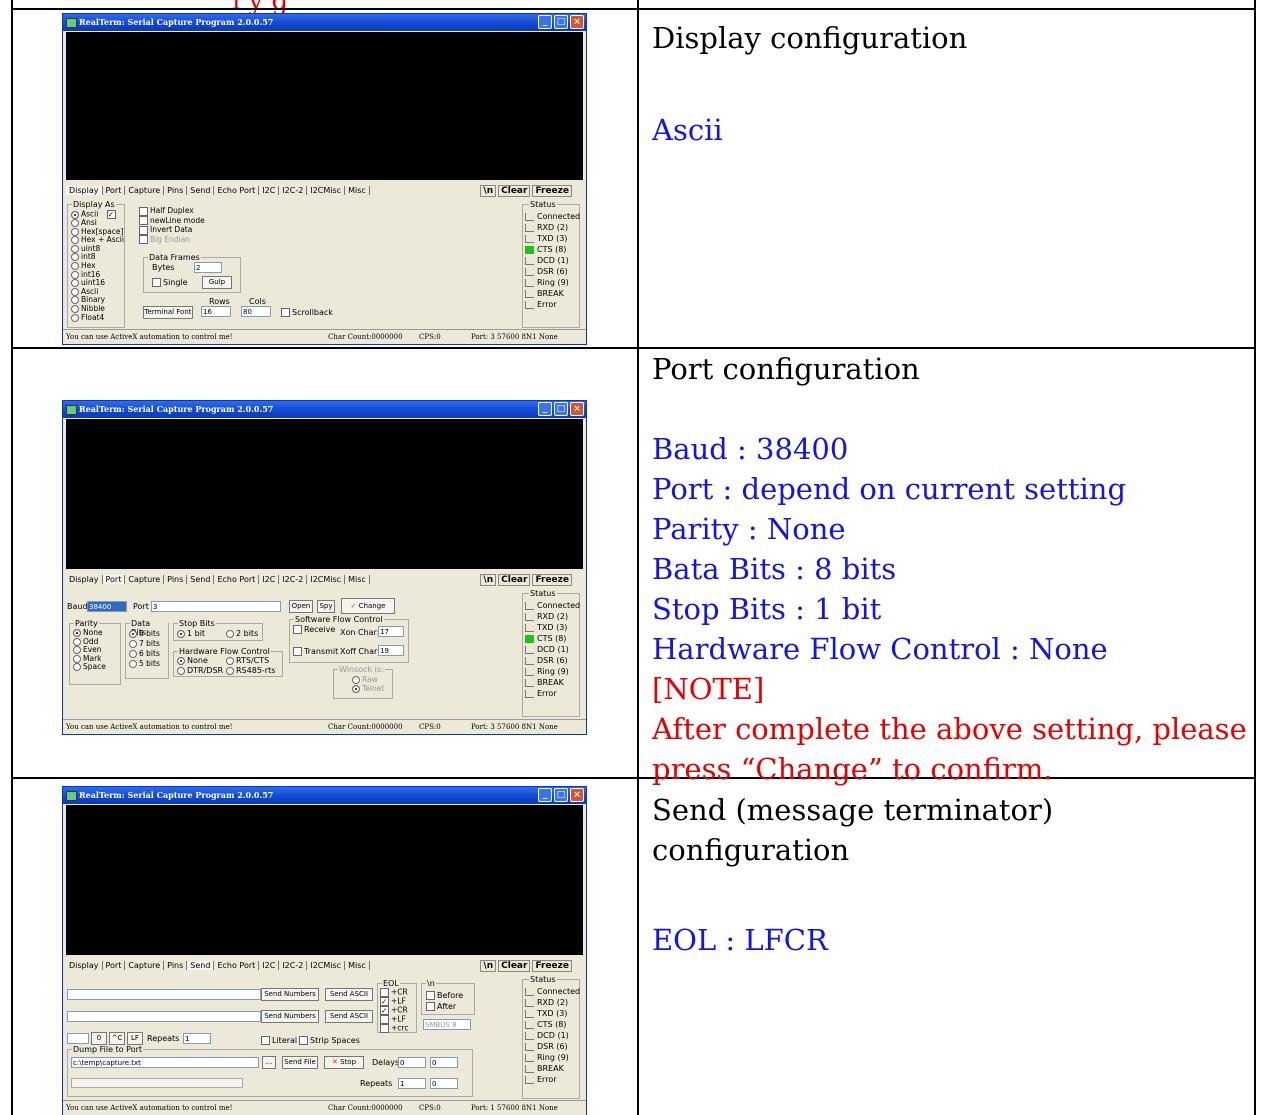  I want to click on repeats-2-spinner: 1, so click(412, 1083).